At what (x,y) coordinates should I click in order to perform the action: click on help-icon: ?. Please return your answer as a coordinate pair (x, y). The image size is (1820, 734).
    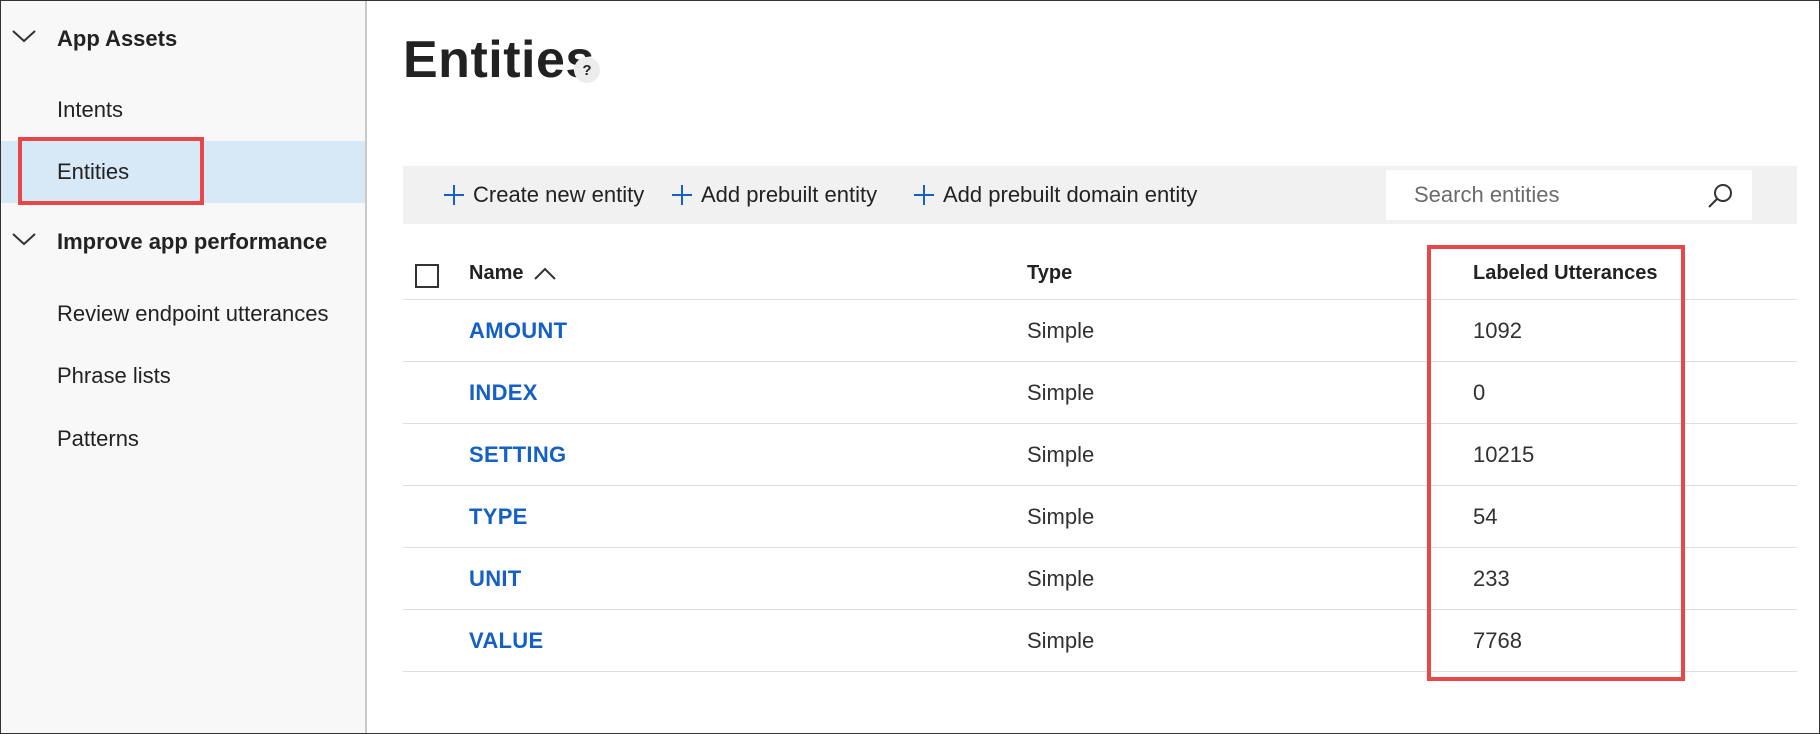
    Looking at the image, I should click on (587, 70).